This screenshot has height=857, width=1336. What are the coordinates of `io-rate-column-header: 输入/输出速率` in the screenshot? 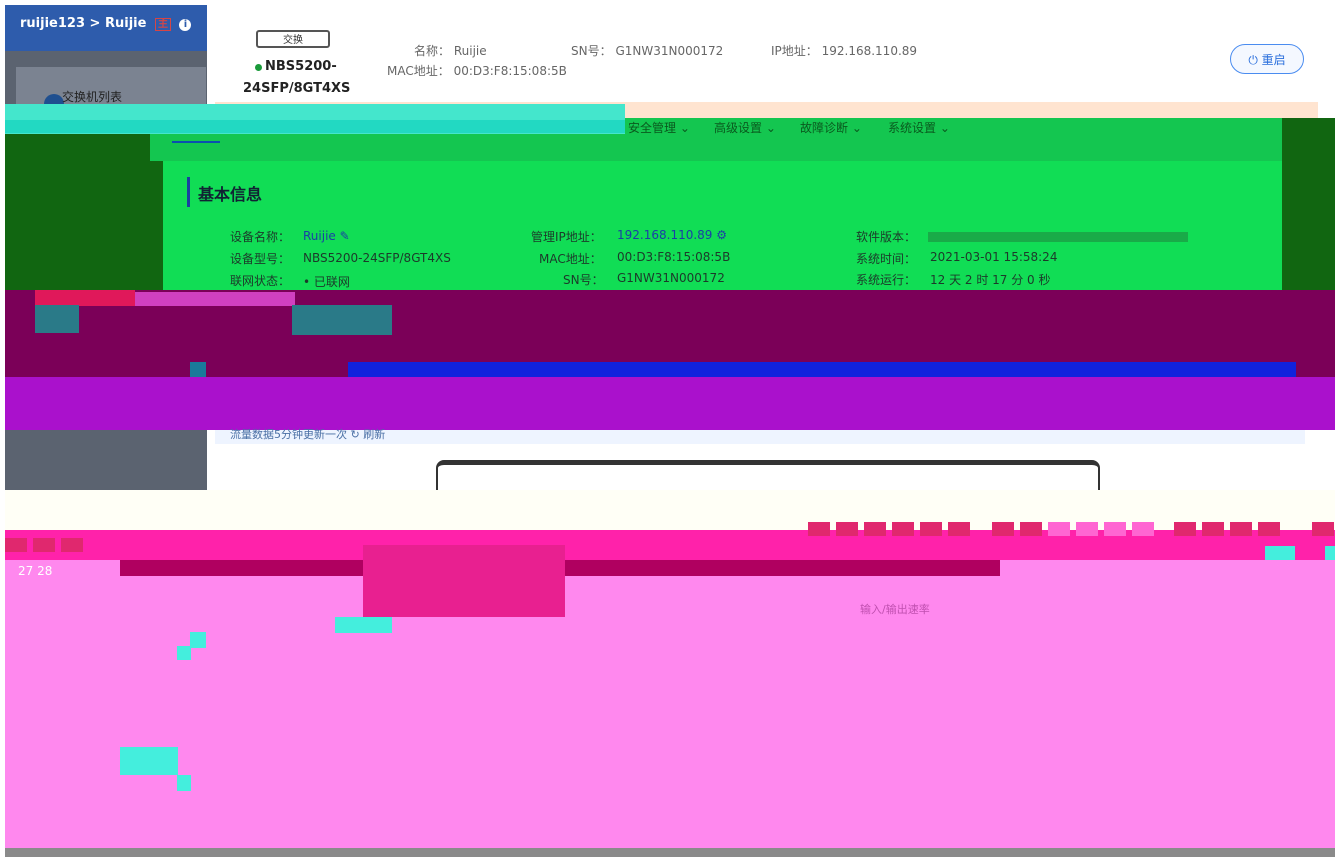 It's located at (895, 609).